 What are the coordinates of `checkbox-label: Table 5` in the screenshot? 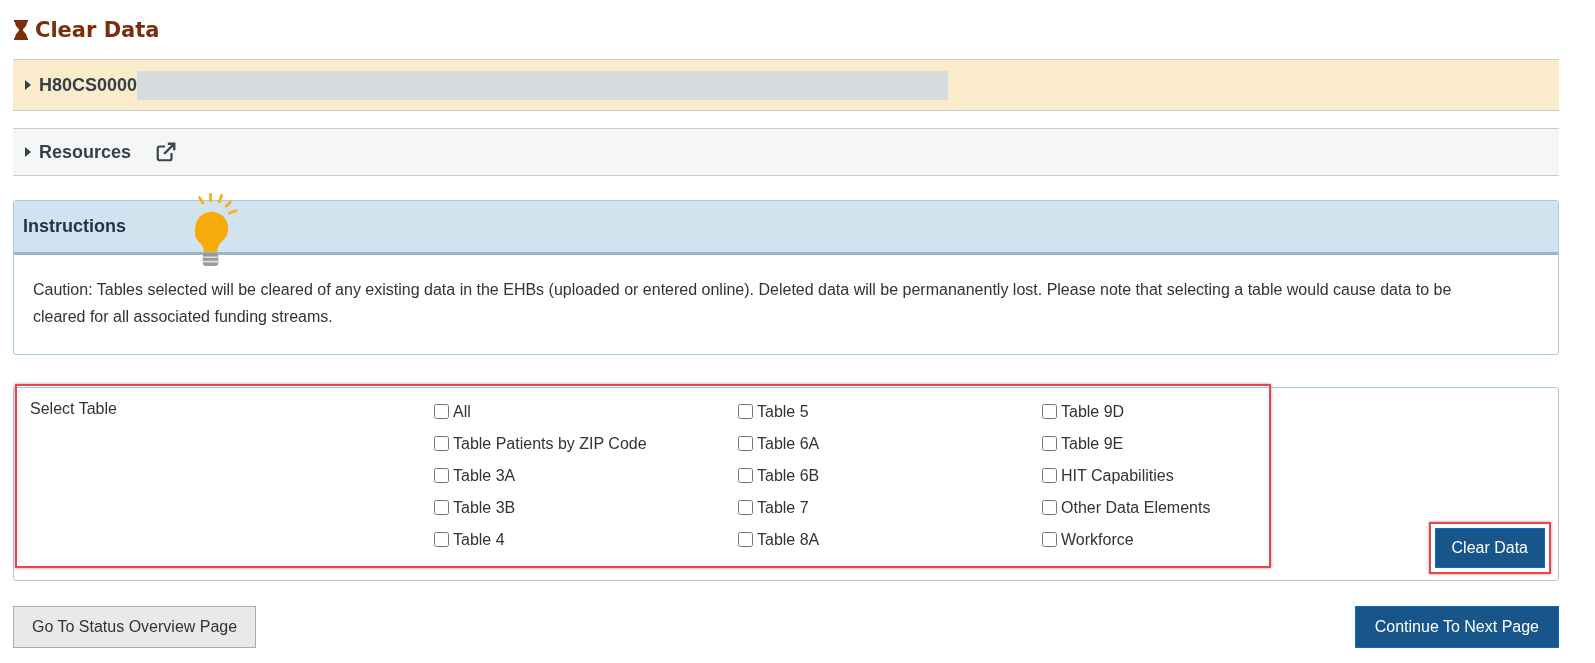 It's located at (783, 411).